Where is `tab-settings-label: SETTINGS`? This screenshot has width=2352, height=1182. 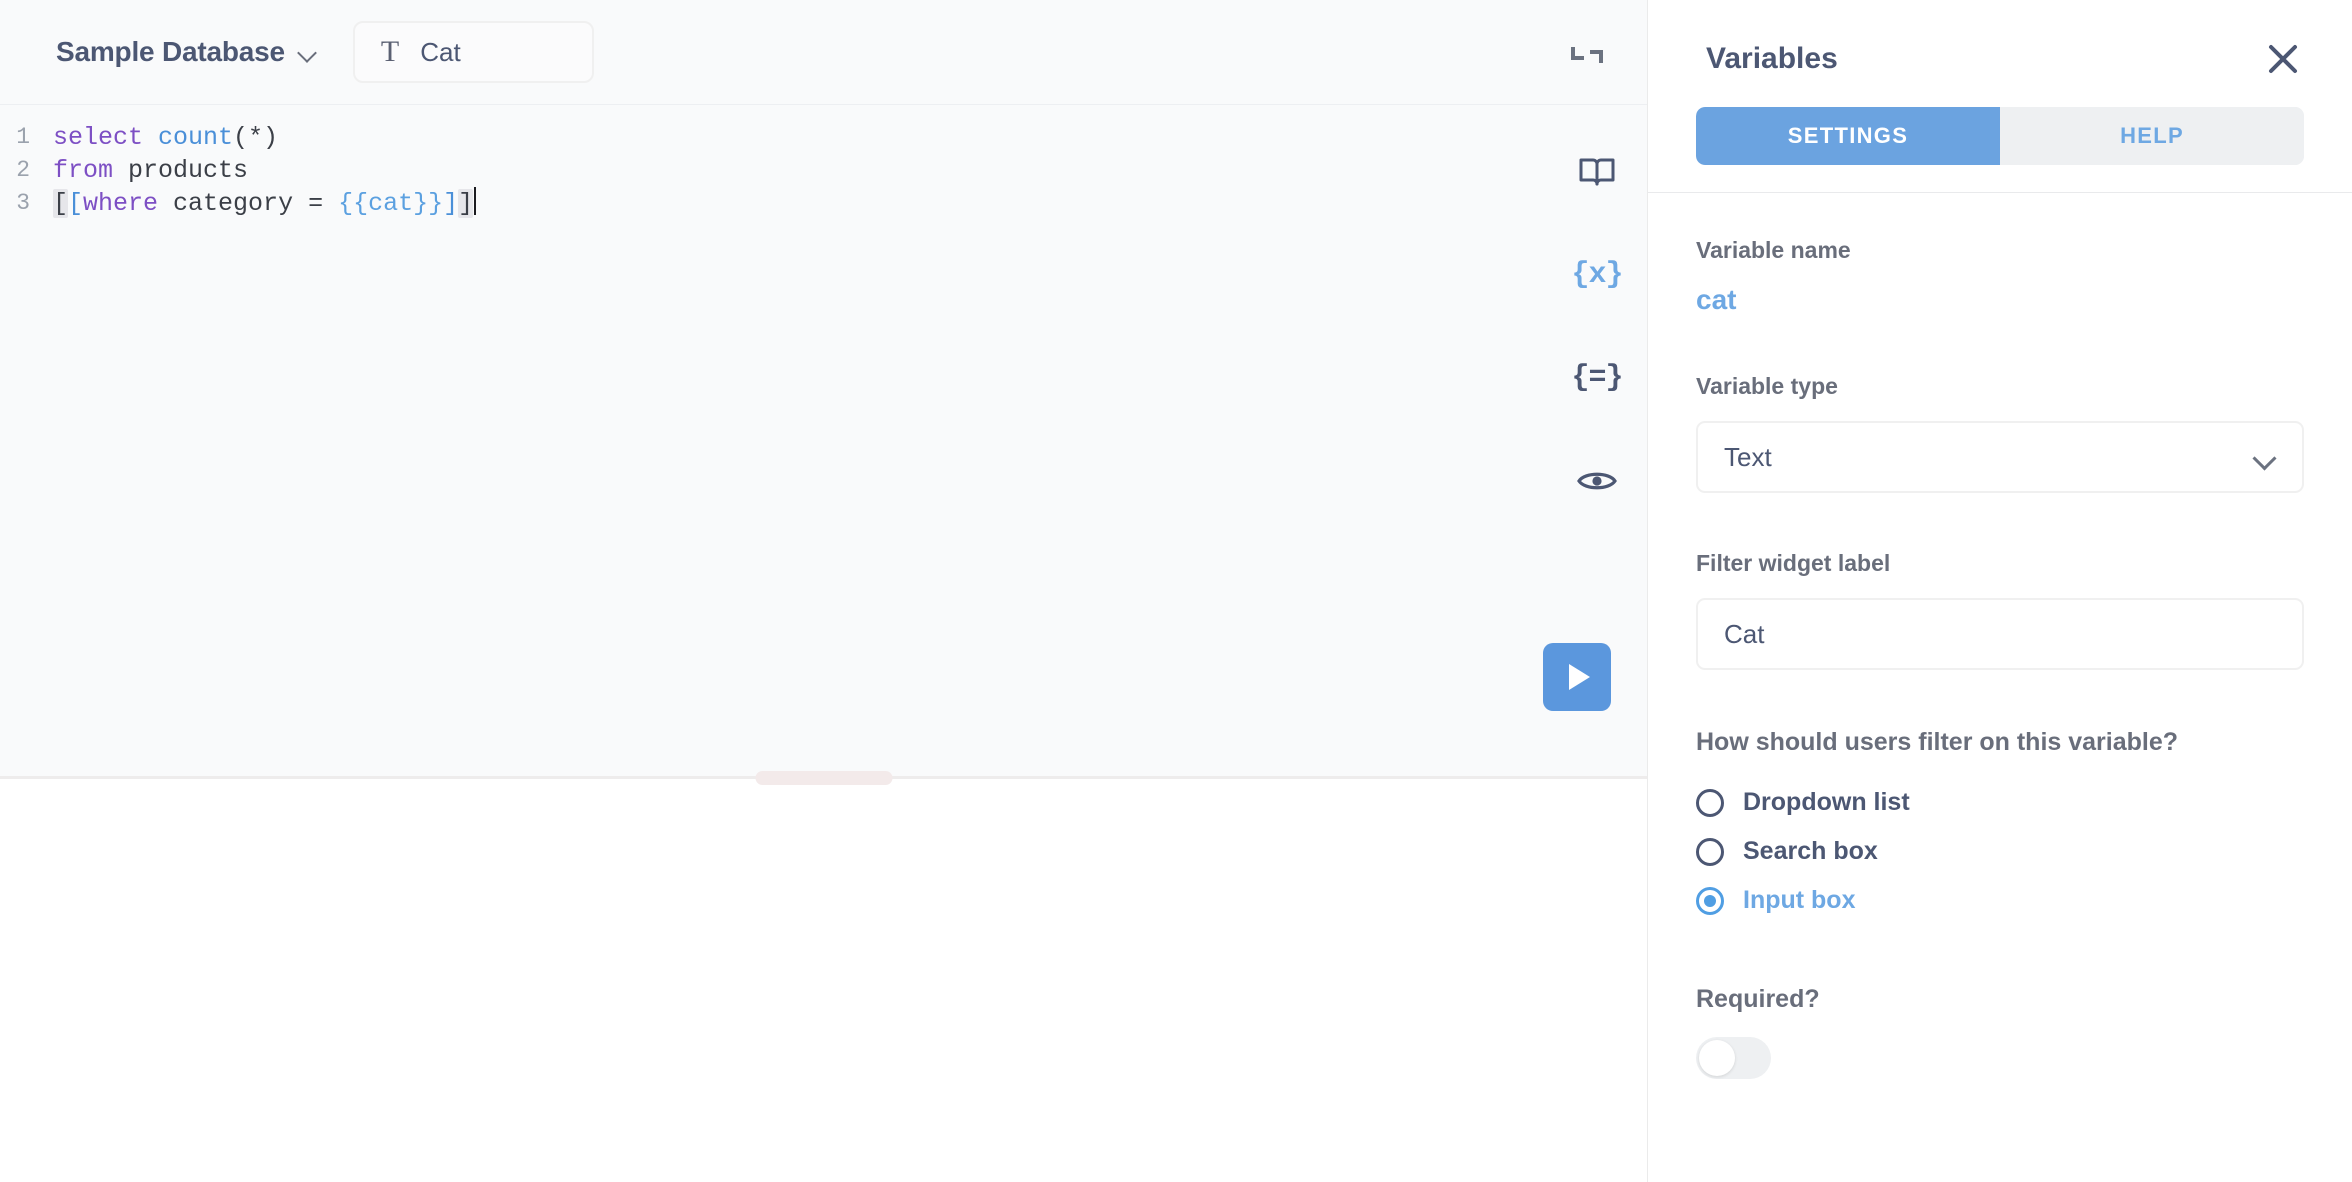 tab-settings-label: SETTINGS is located at coordinates (1848, 135).